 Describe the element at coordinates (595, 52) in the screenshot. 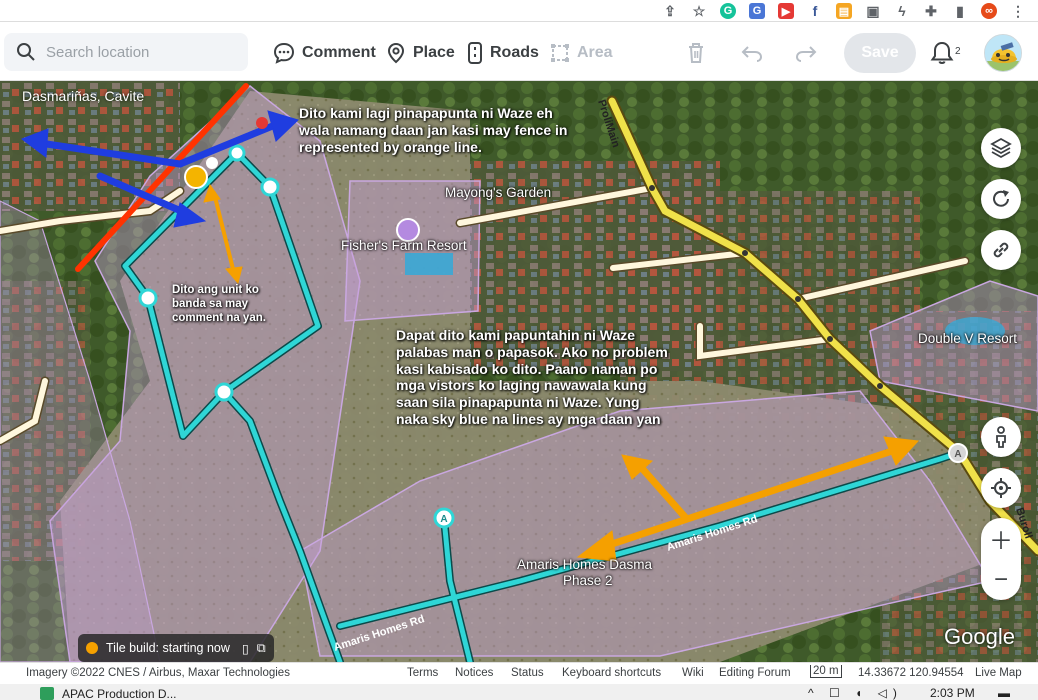

I see `area-label: Area` at that location.